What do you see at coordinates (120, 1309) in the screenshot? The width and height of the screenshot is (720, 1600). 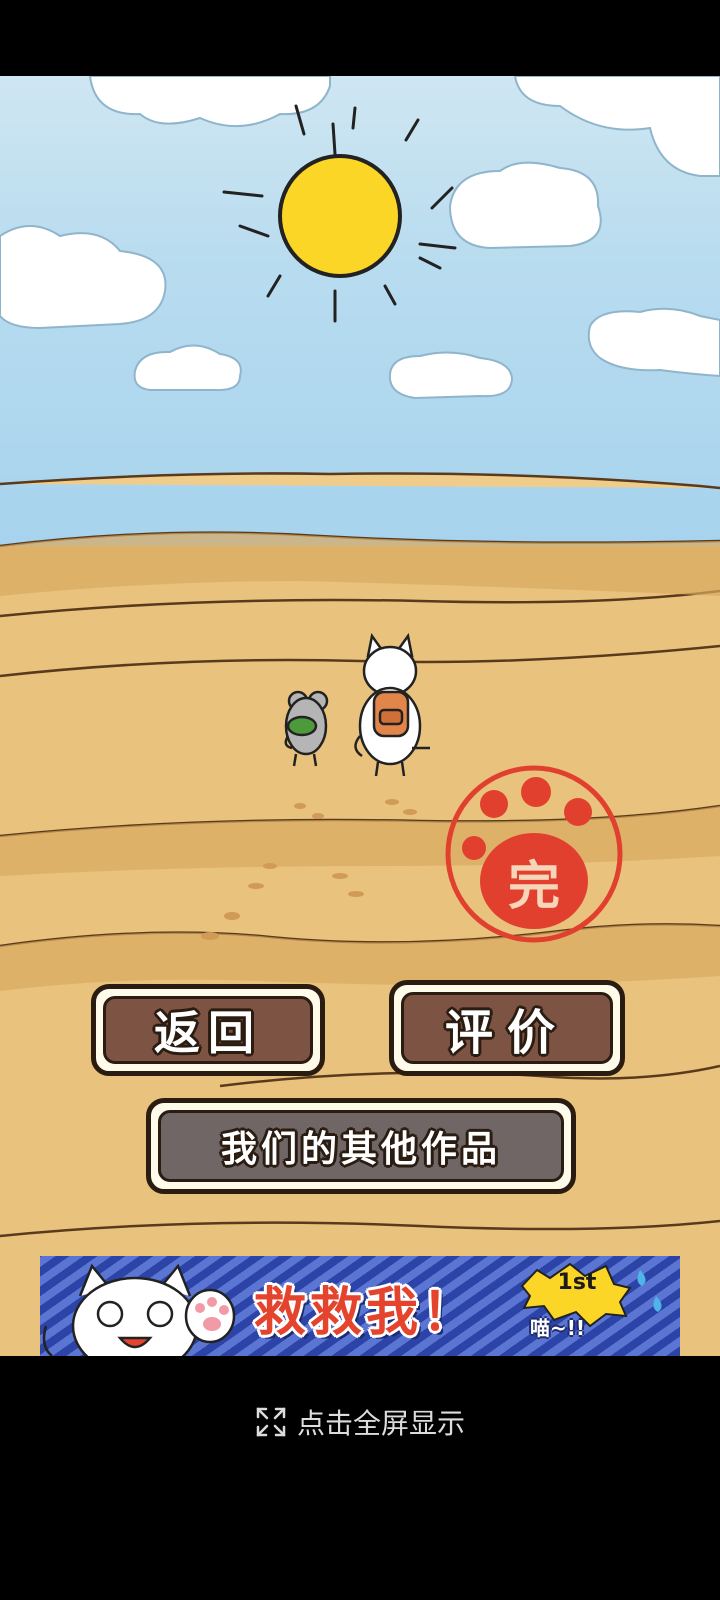 I see `crying-cat-icon` at bounding box center [120, 1309].